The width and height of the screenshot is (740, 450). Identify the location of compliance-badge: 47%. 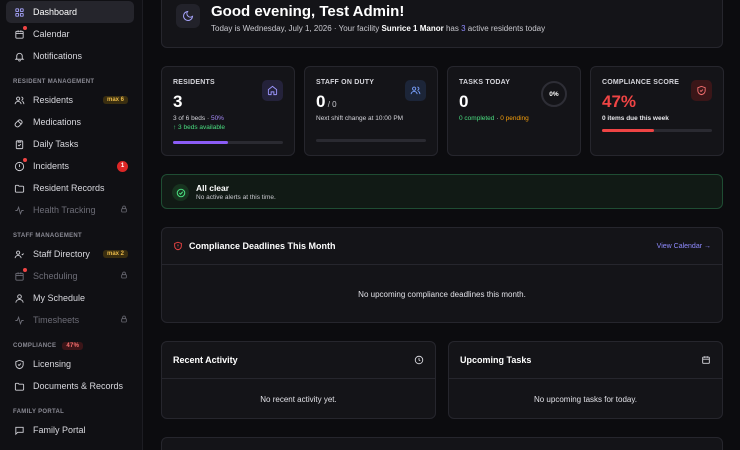
(73, 346).